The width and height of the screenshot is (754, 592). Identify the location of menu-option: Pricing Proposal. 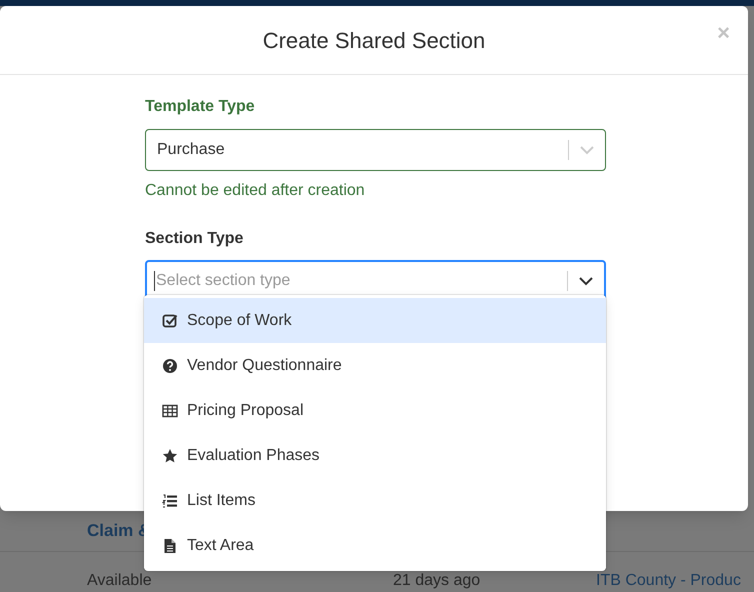
(375, 410).